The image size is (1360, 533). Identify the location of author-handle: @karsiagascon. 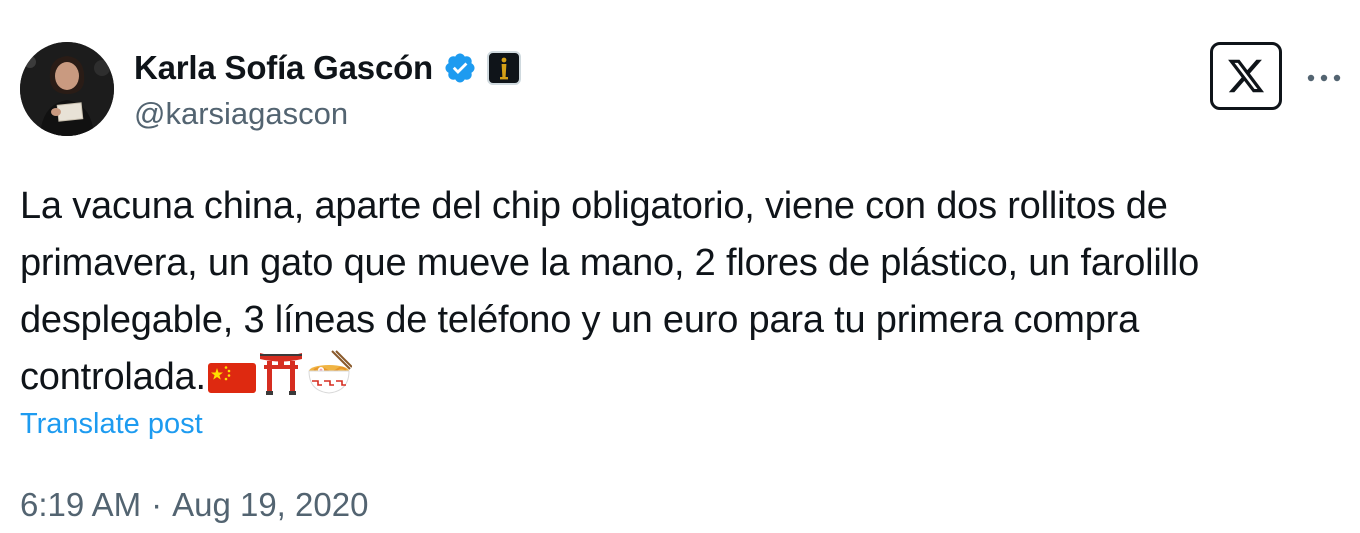
(241, 114).